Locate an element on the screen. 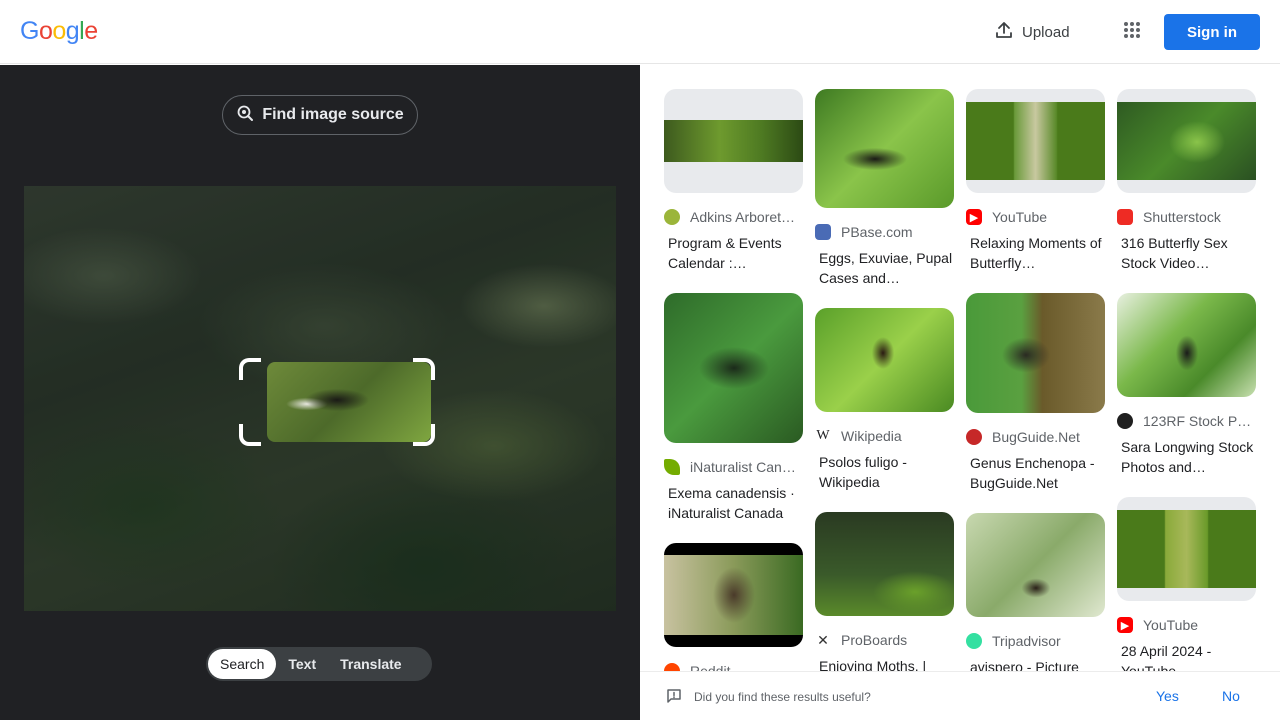 This screenshot has width=1280, height=720. result-card: Tripadvisor avispero - Picture is located at coordinates (1035, 605).